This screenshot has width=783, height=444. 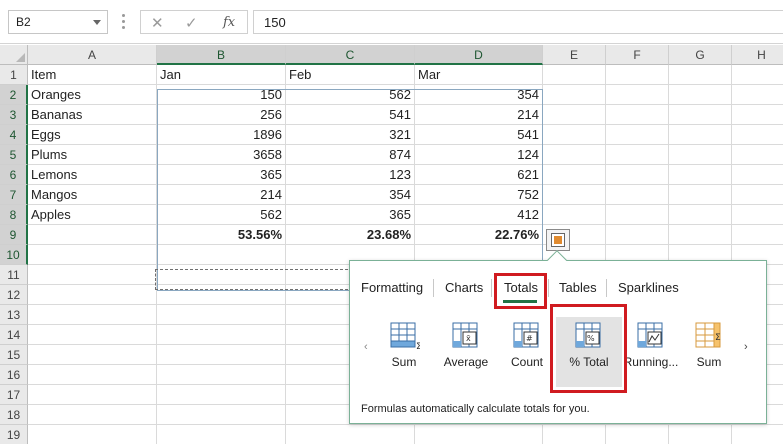 I want to click on cell-d3: 214, so click(x=479, y=115).